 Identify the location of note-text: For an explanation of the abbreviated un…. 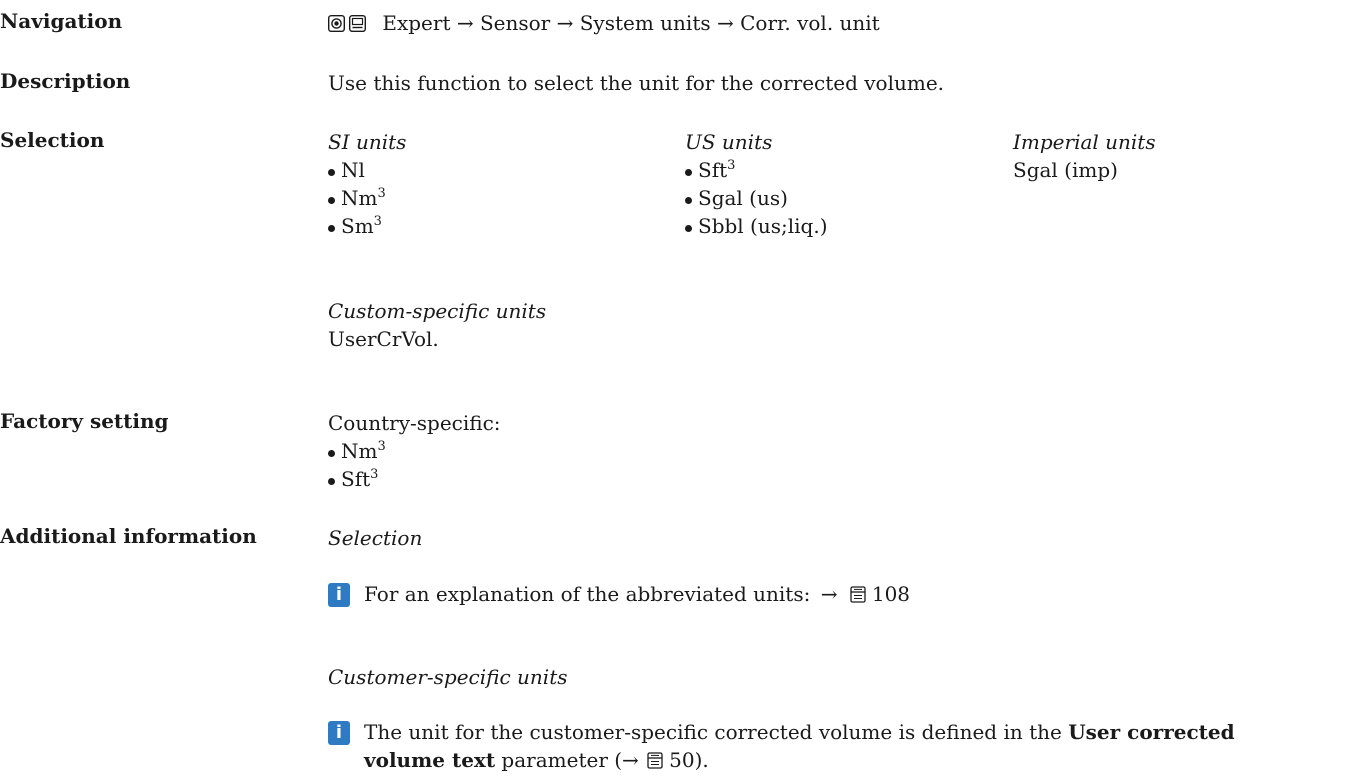
(637, 595).